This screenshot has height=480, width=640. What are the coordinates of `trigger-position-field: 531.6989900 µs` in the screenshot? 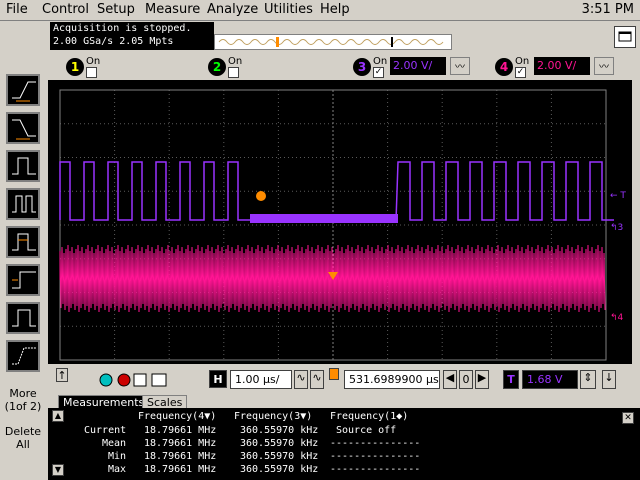 It's located at (392, 379).